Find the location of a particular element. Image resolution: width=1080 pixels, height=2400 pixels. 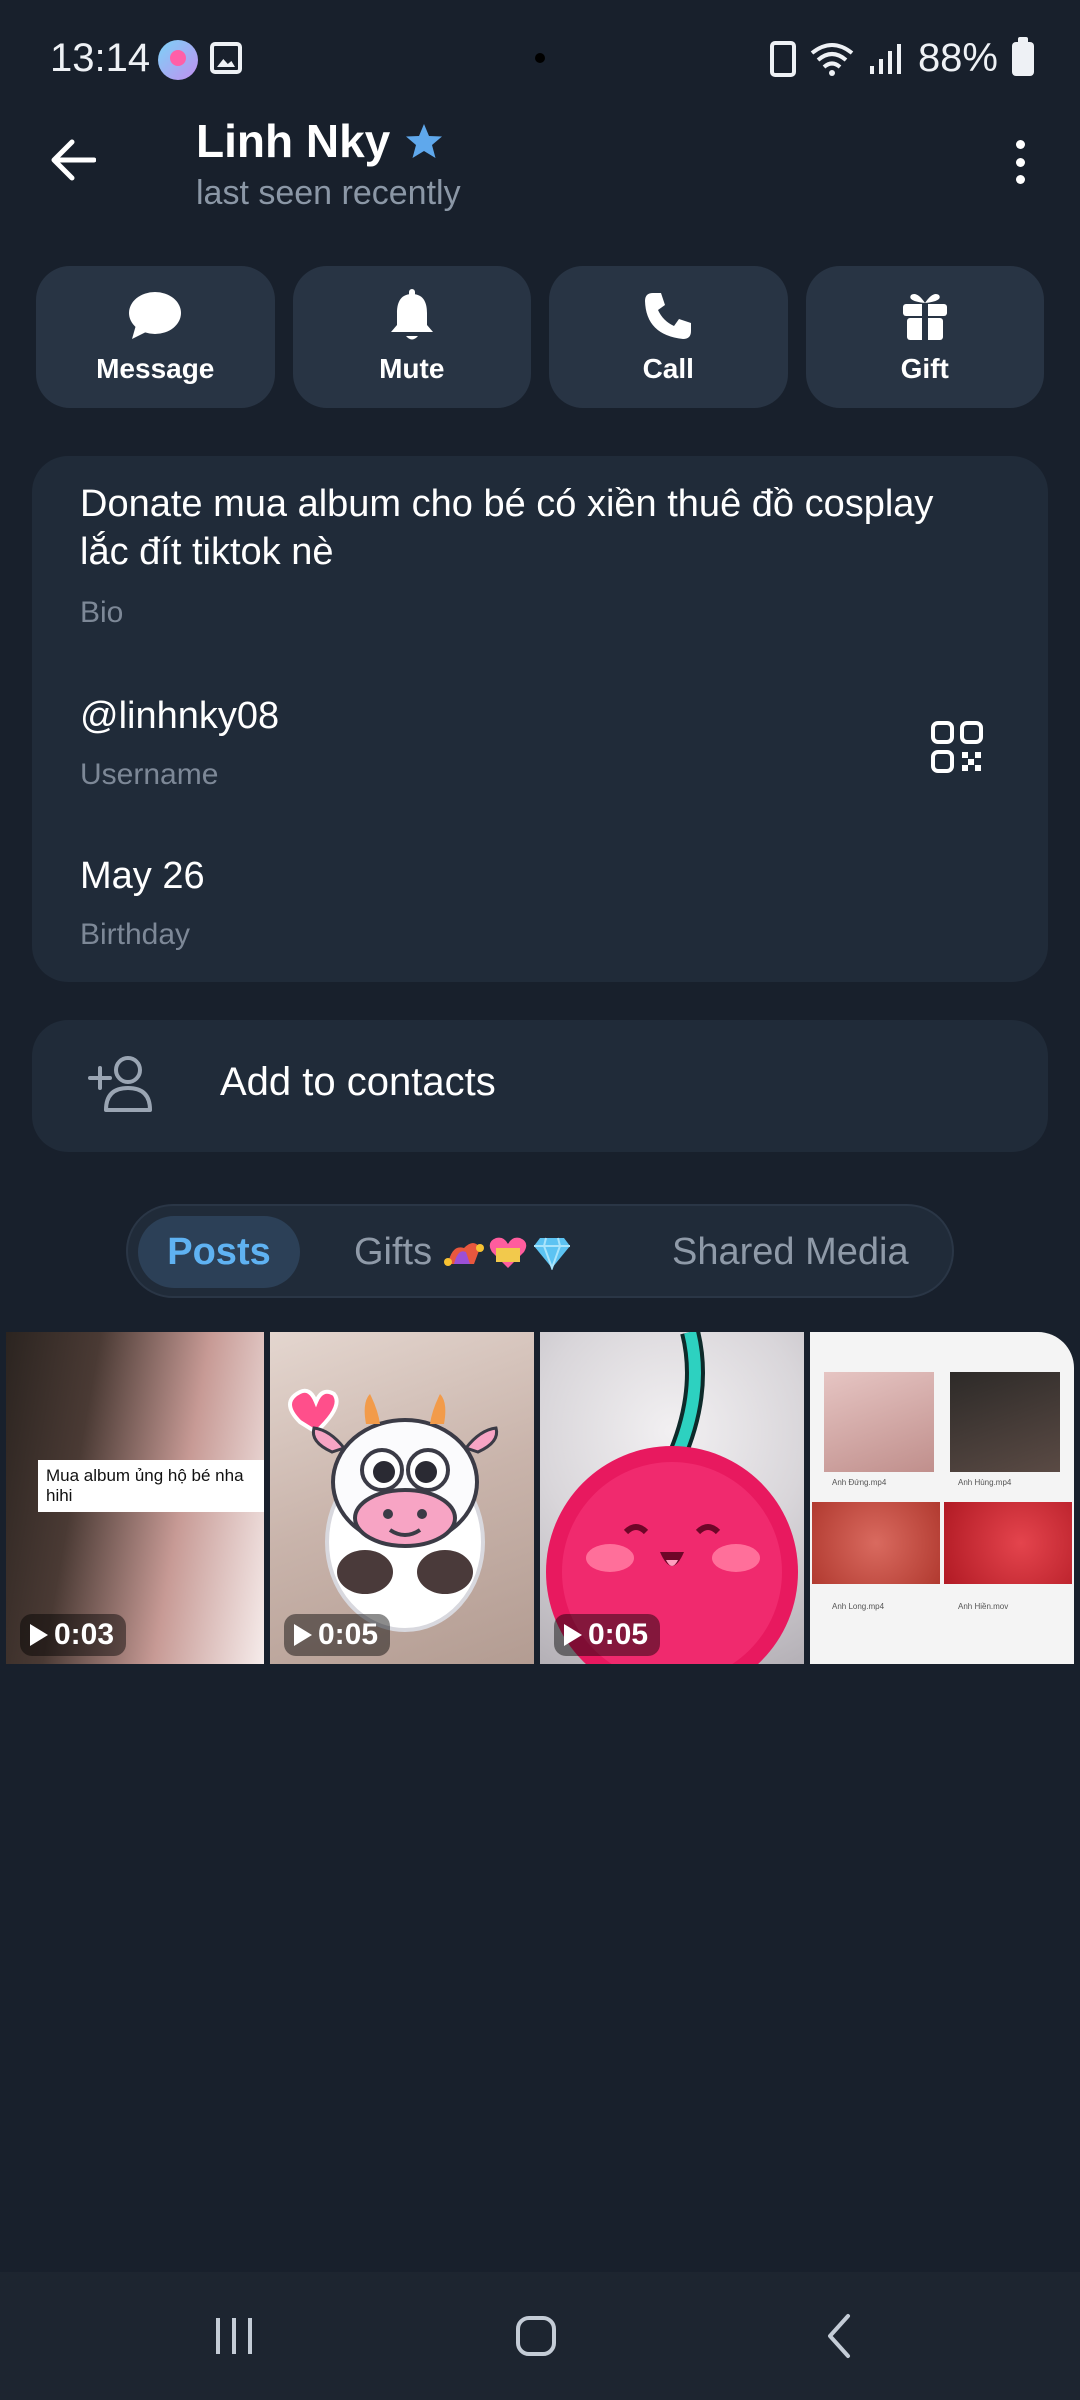

more-menu-button is located at coordinates (1020, 162).